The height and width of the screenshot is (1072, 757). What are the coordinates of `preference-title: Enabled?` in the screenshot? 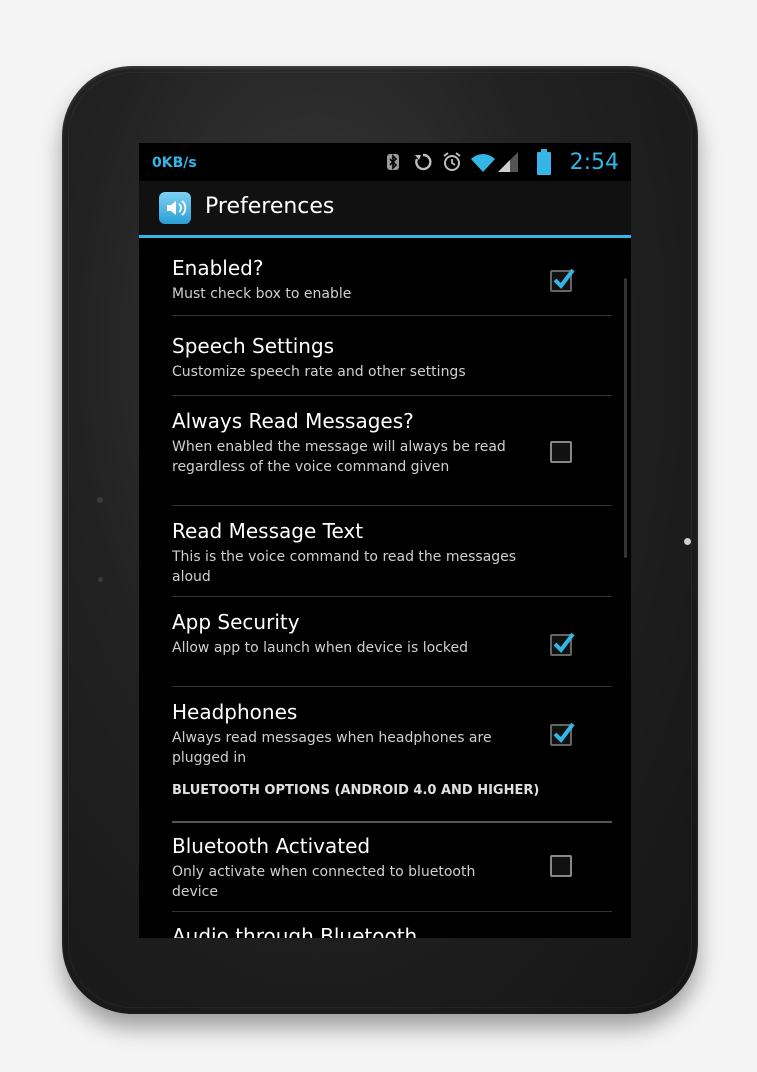 It's located at (218, 268).